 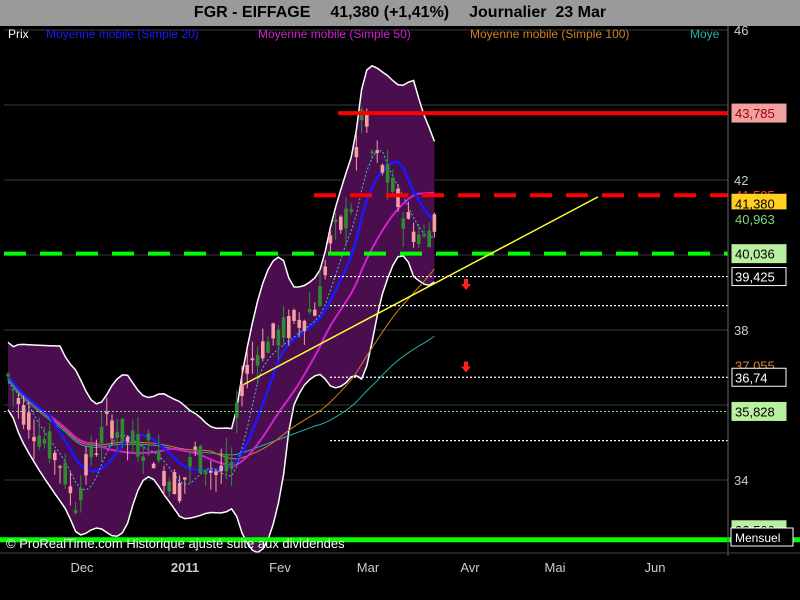 What do you see at coordinates (122, 34) in the screenshot?
I see `legend-ma20: Moyenne mobile (Simple 20)` at bounding box center [122, 34].